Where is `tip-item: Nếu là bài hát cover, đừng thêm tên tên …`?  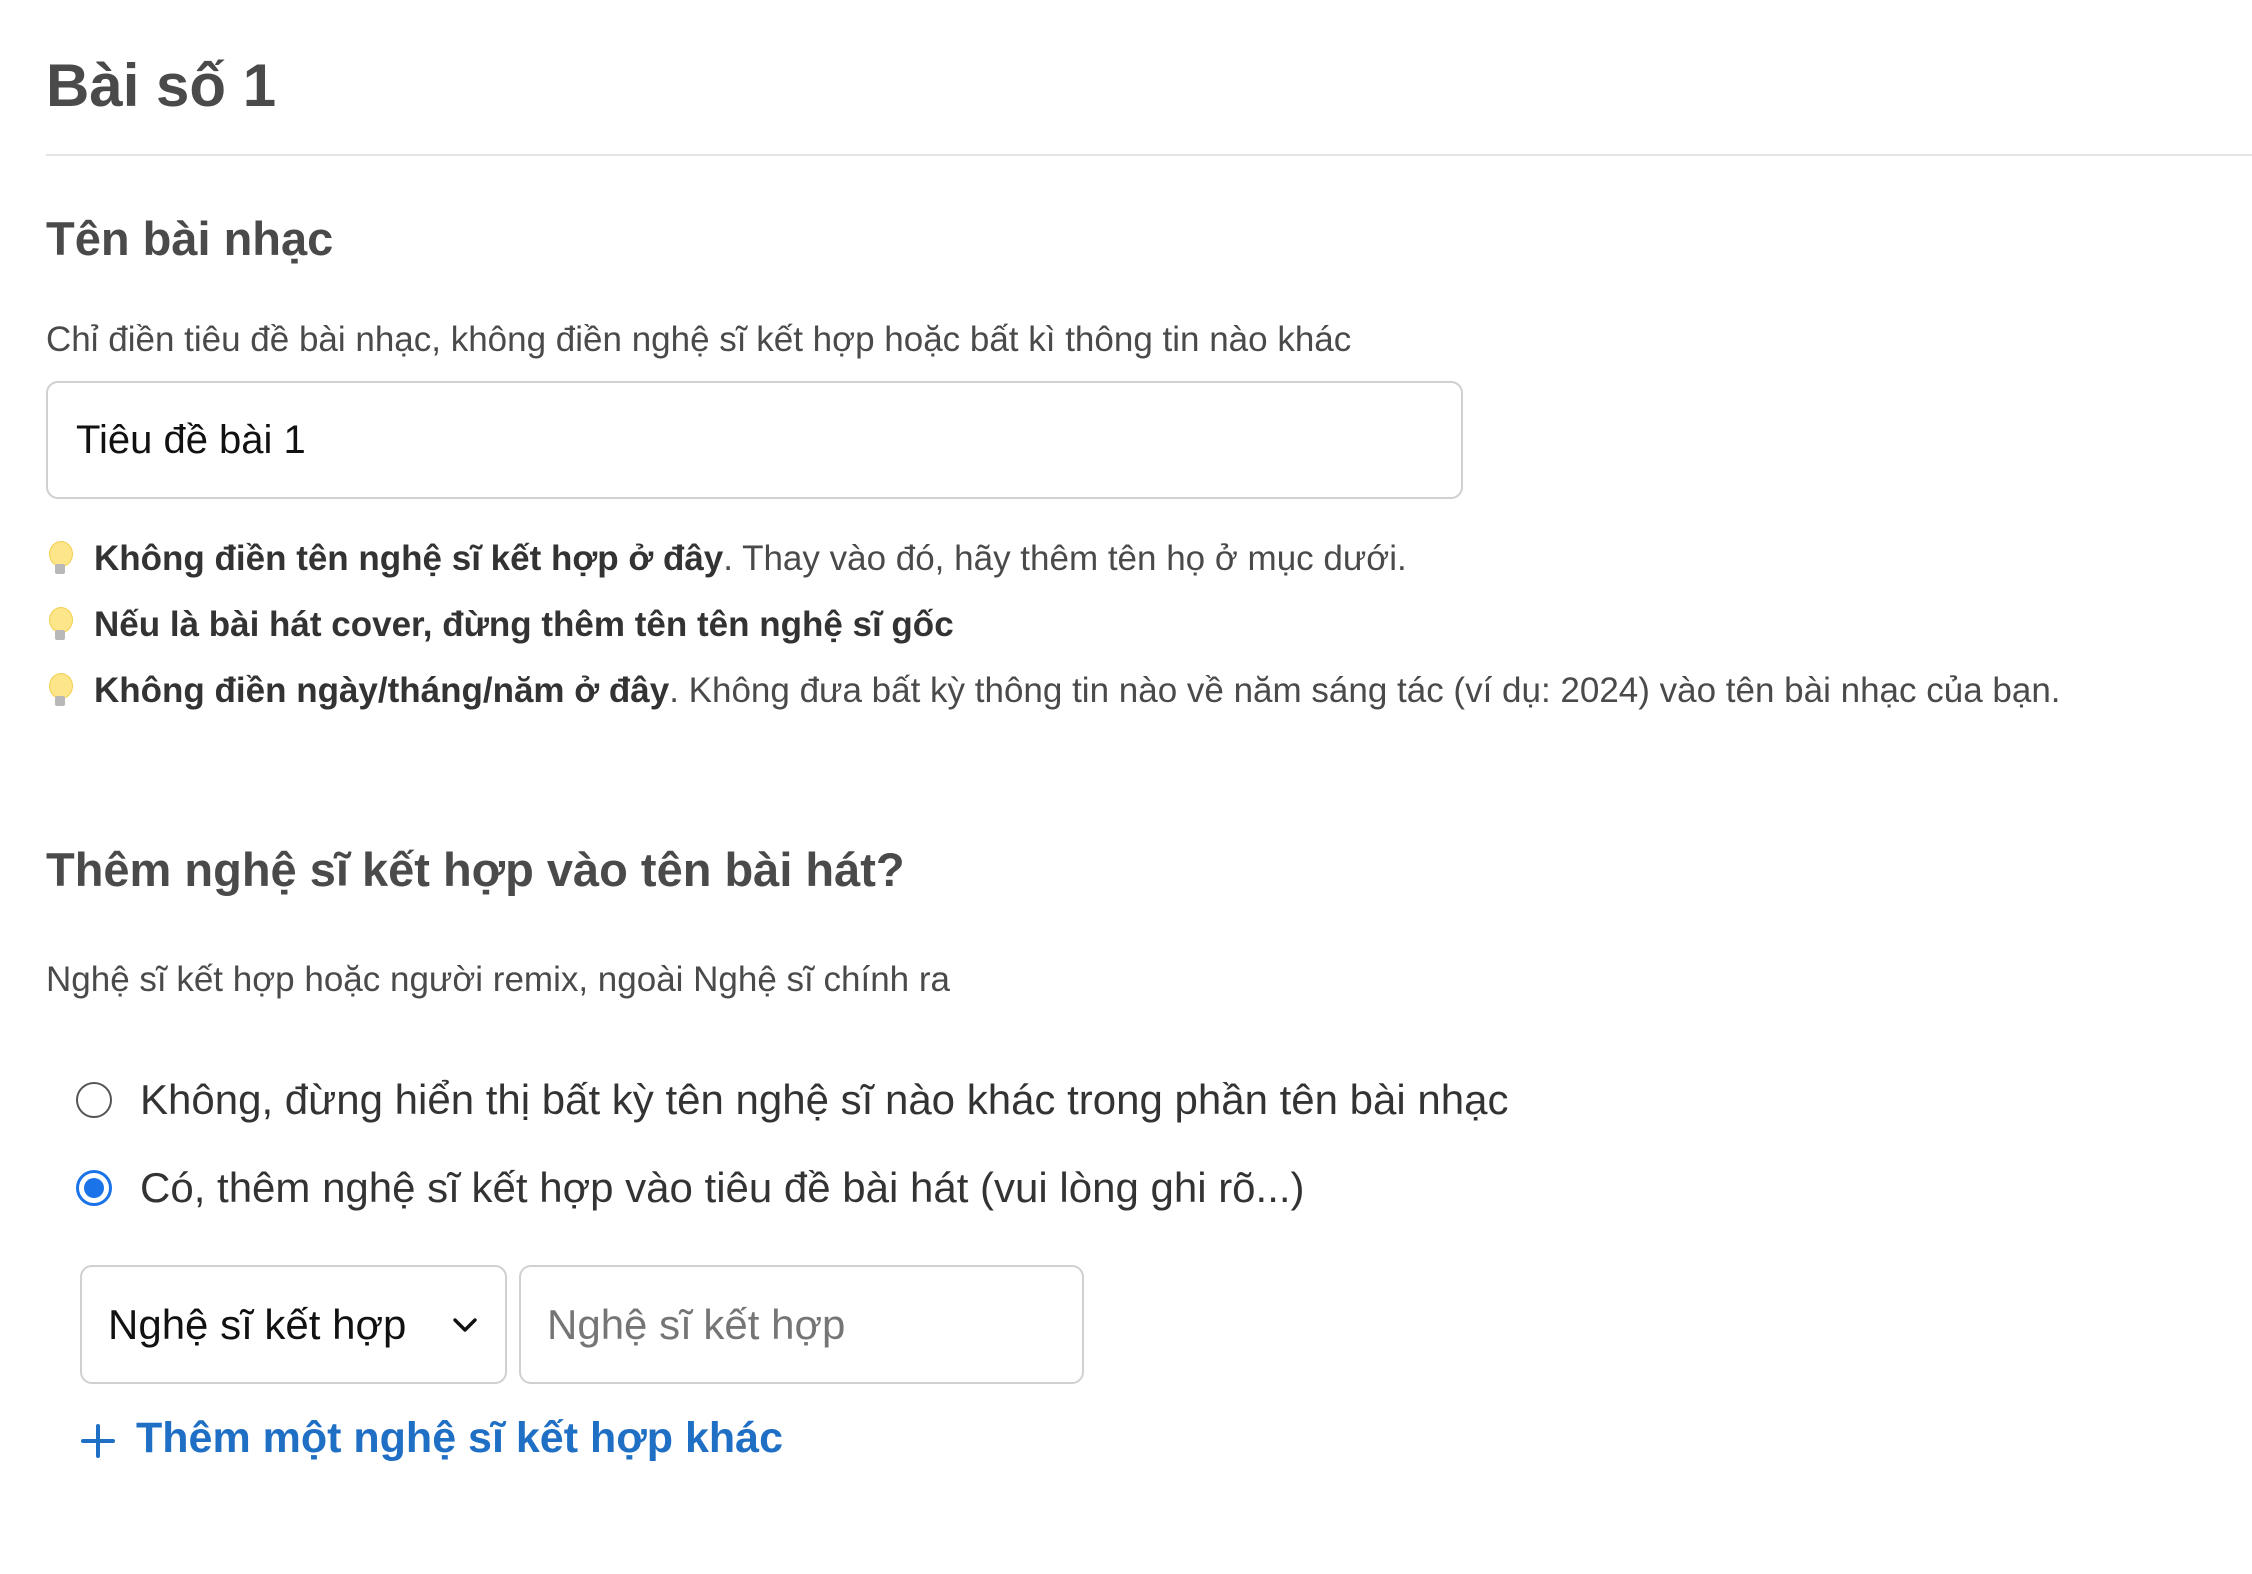
tip-item: Nếu là bài hát cover, đừng thêm tên tên … is located at coordinates (1136, 625).